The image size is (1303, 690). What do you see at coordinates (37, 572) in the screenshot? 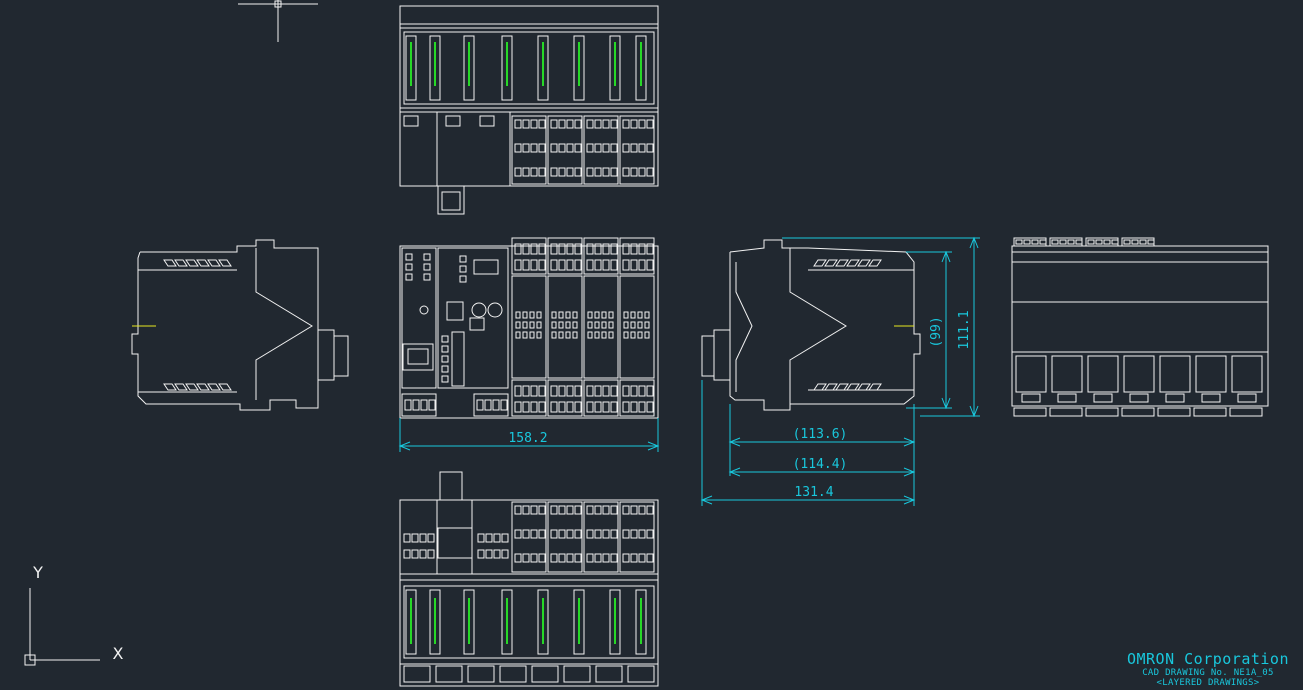
I see `y-axis-label: Y` at bounding box center [37, 572].